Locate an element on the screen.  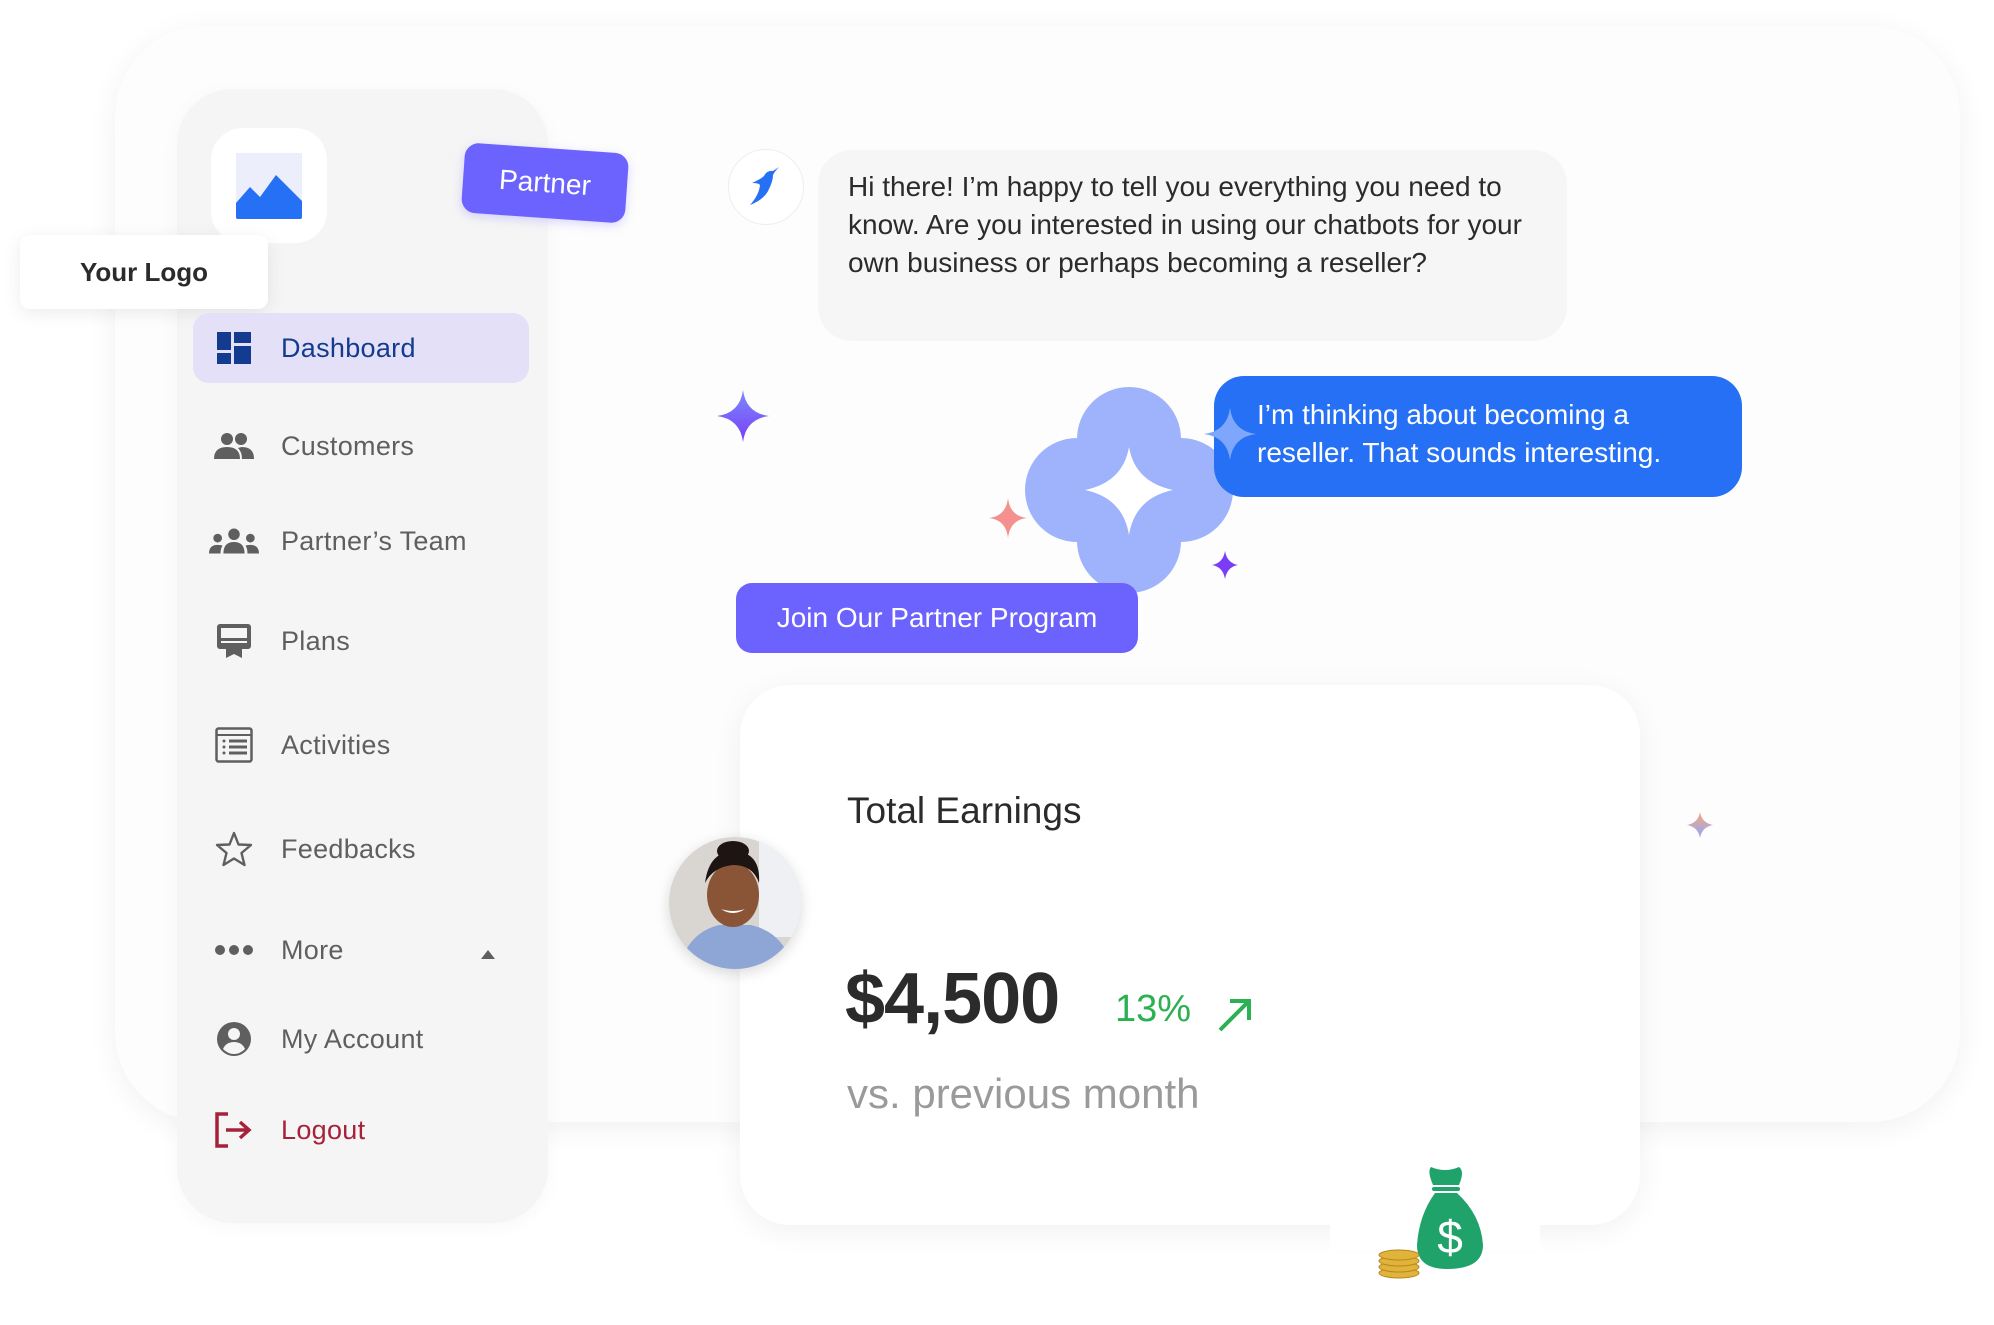
sidebar-item-my-account: My Account is located at coordinates (361, 1039).